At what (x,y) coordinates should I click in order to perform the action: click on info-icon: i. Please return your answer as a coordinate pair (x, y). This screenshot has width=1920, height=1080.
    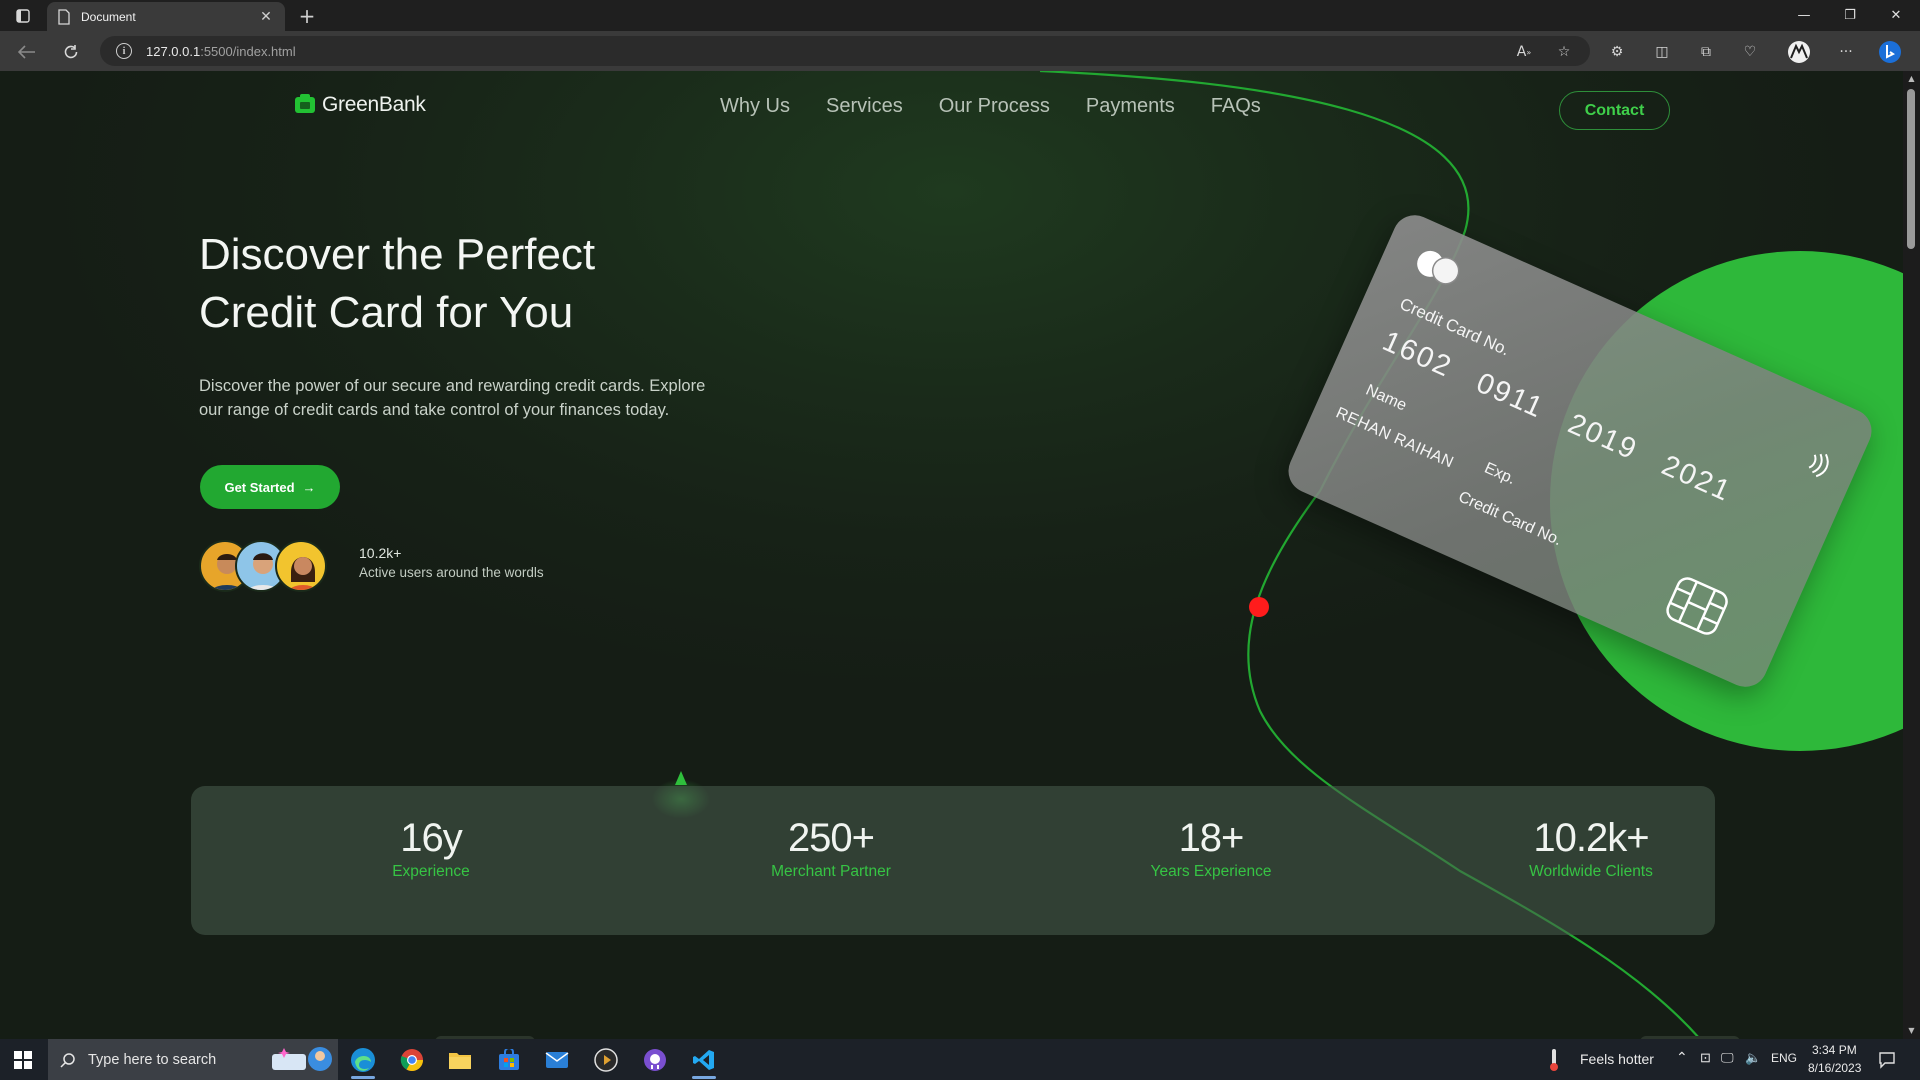
    Looking at the image, I should click on (124, 51).